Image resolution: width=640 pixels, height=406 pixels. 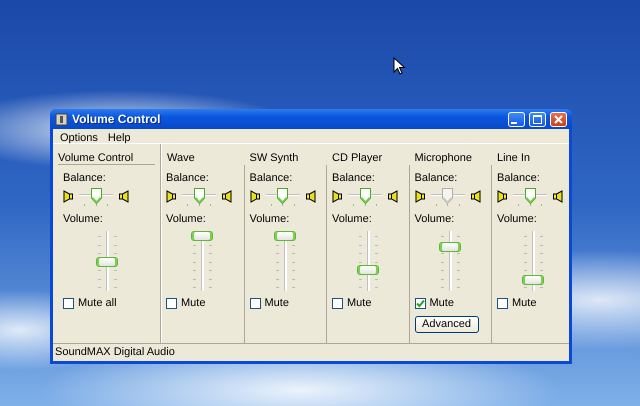 What do you see at coordinates (537, 119) in the screenshot?
I see `maximize-button` at bounding box center [537, 119].